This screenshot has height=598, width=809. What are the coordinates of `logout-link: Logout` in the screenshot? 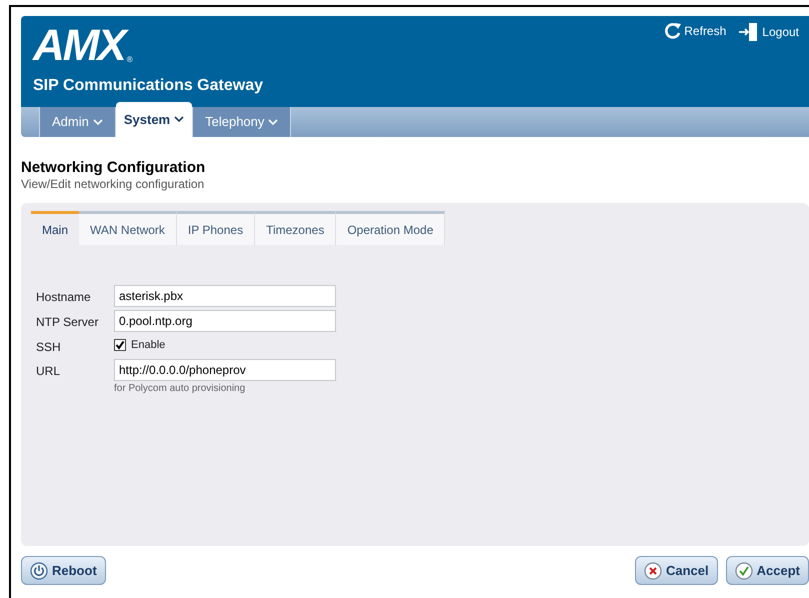 It's located at (768, 32).